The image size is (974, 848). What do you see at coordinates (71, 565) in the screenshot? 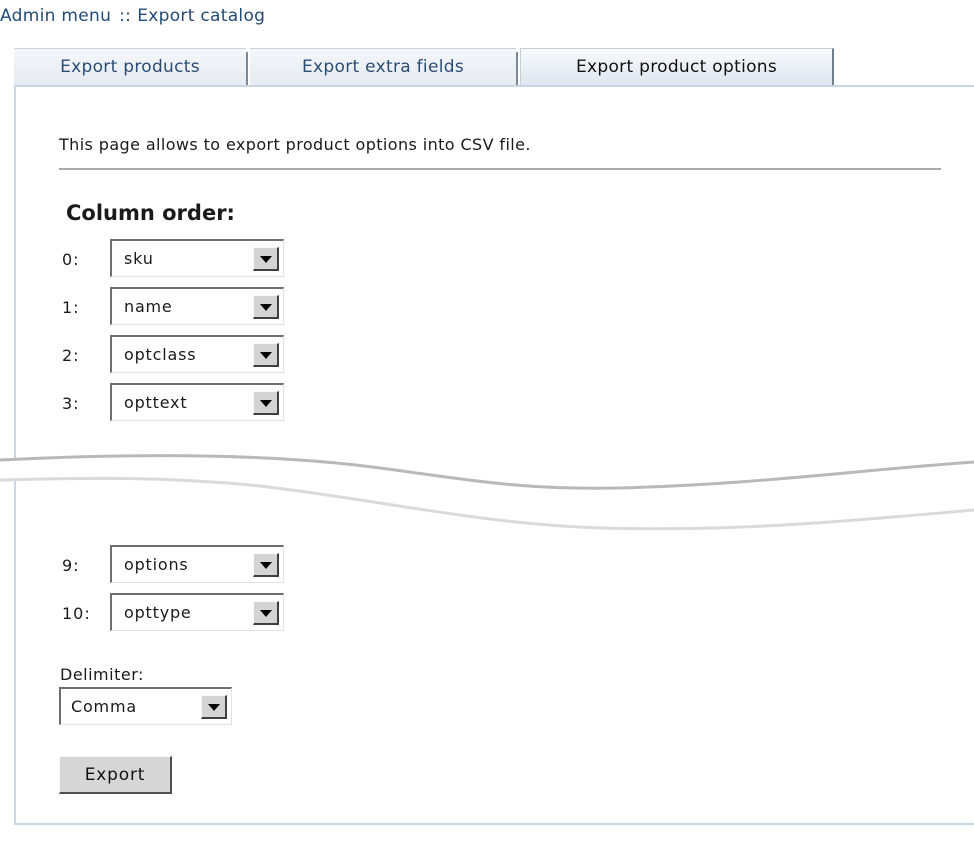
I see `column-index-label: 9:` at bounding box center [71, 565].